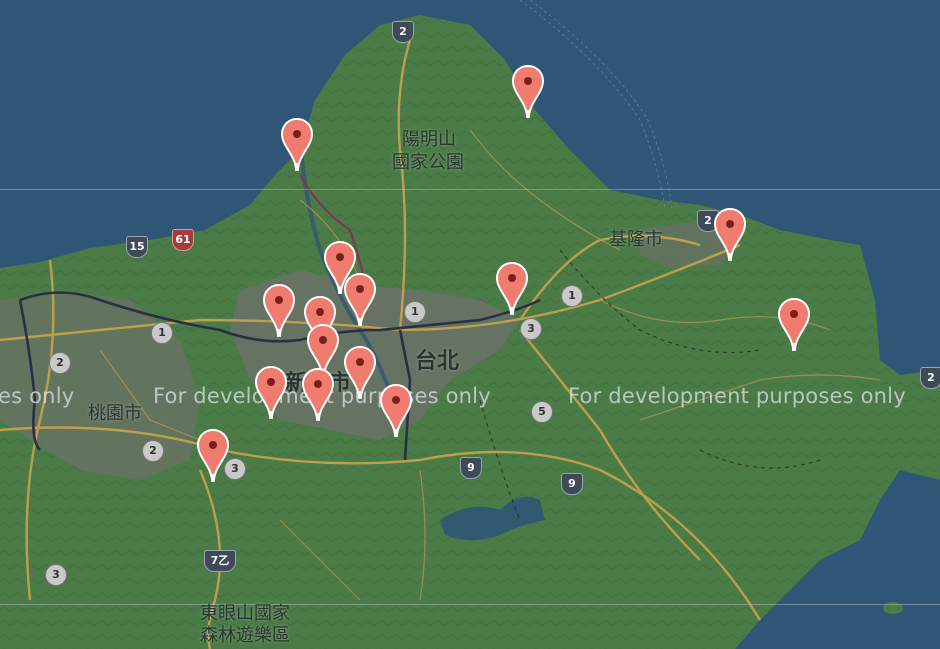 The width and height of the screenshot is (940, 649). I want to click on watermark-text: es only, so click(37, 396).